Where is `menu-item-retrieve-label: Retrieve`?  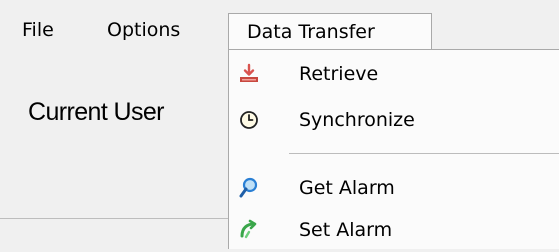
menu-item-retrieve-label: Retrieve is located at coordinates (339, 74).